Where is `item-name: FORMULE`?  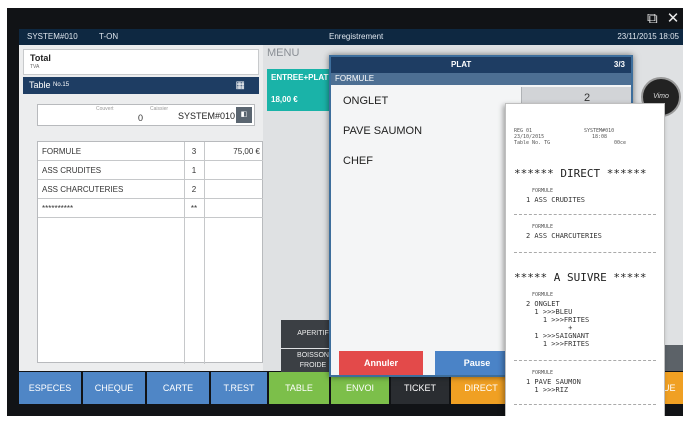
item-name: FORMULE is located at coordinates (62, 151).